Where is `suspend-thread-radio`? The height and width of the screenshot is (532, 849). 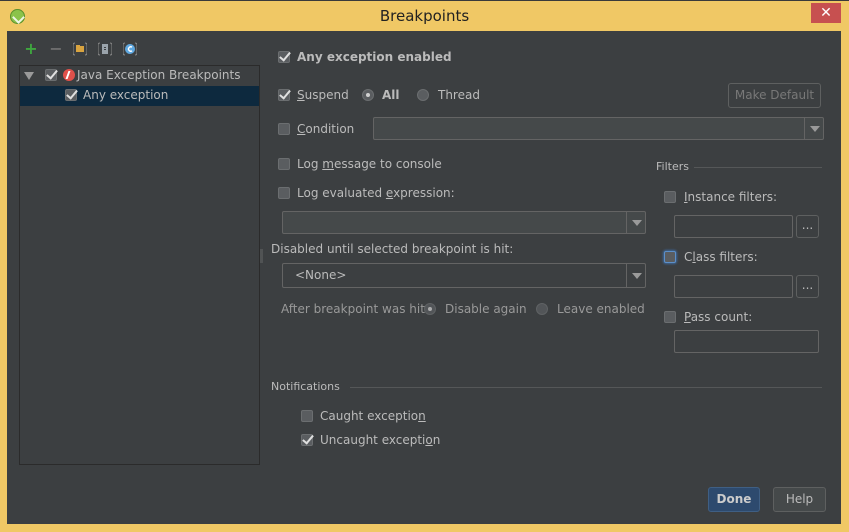 suspend-thread-radio is located at coordinates (423, 95).